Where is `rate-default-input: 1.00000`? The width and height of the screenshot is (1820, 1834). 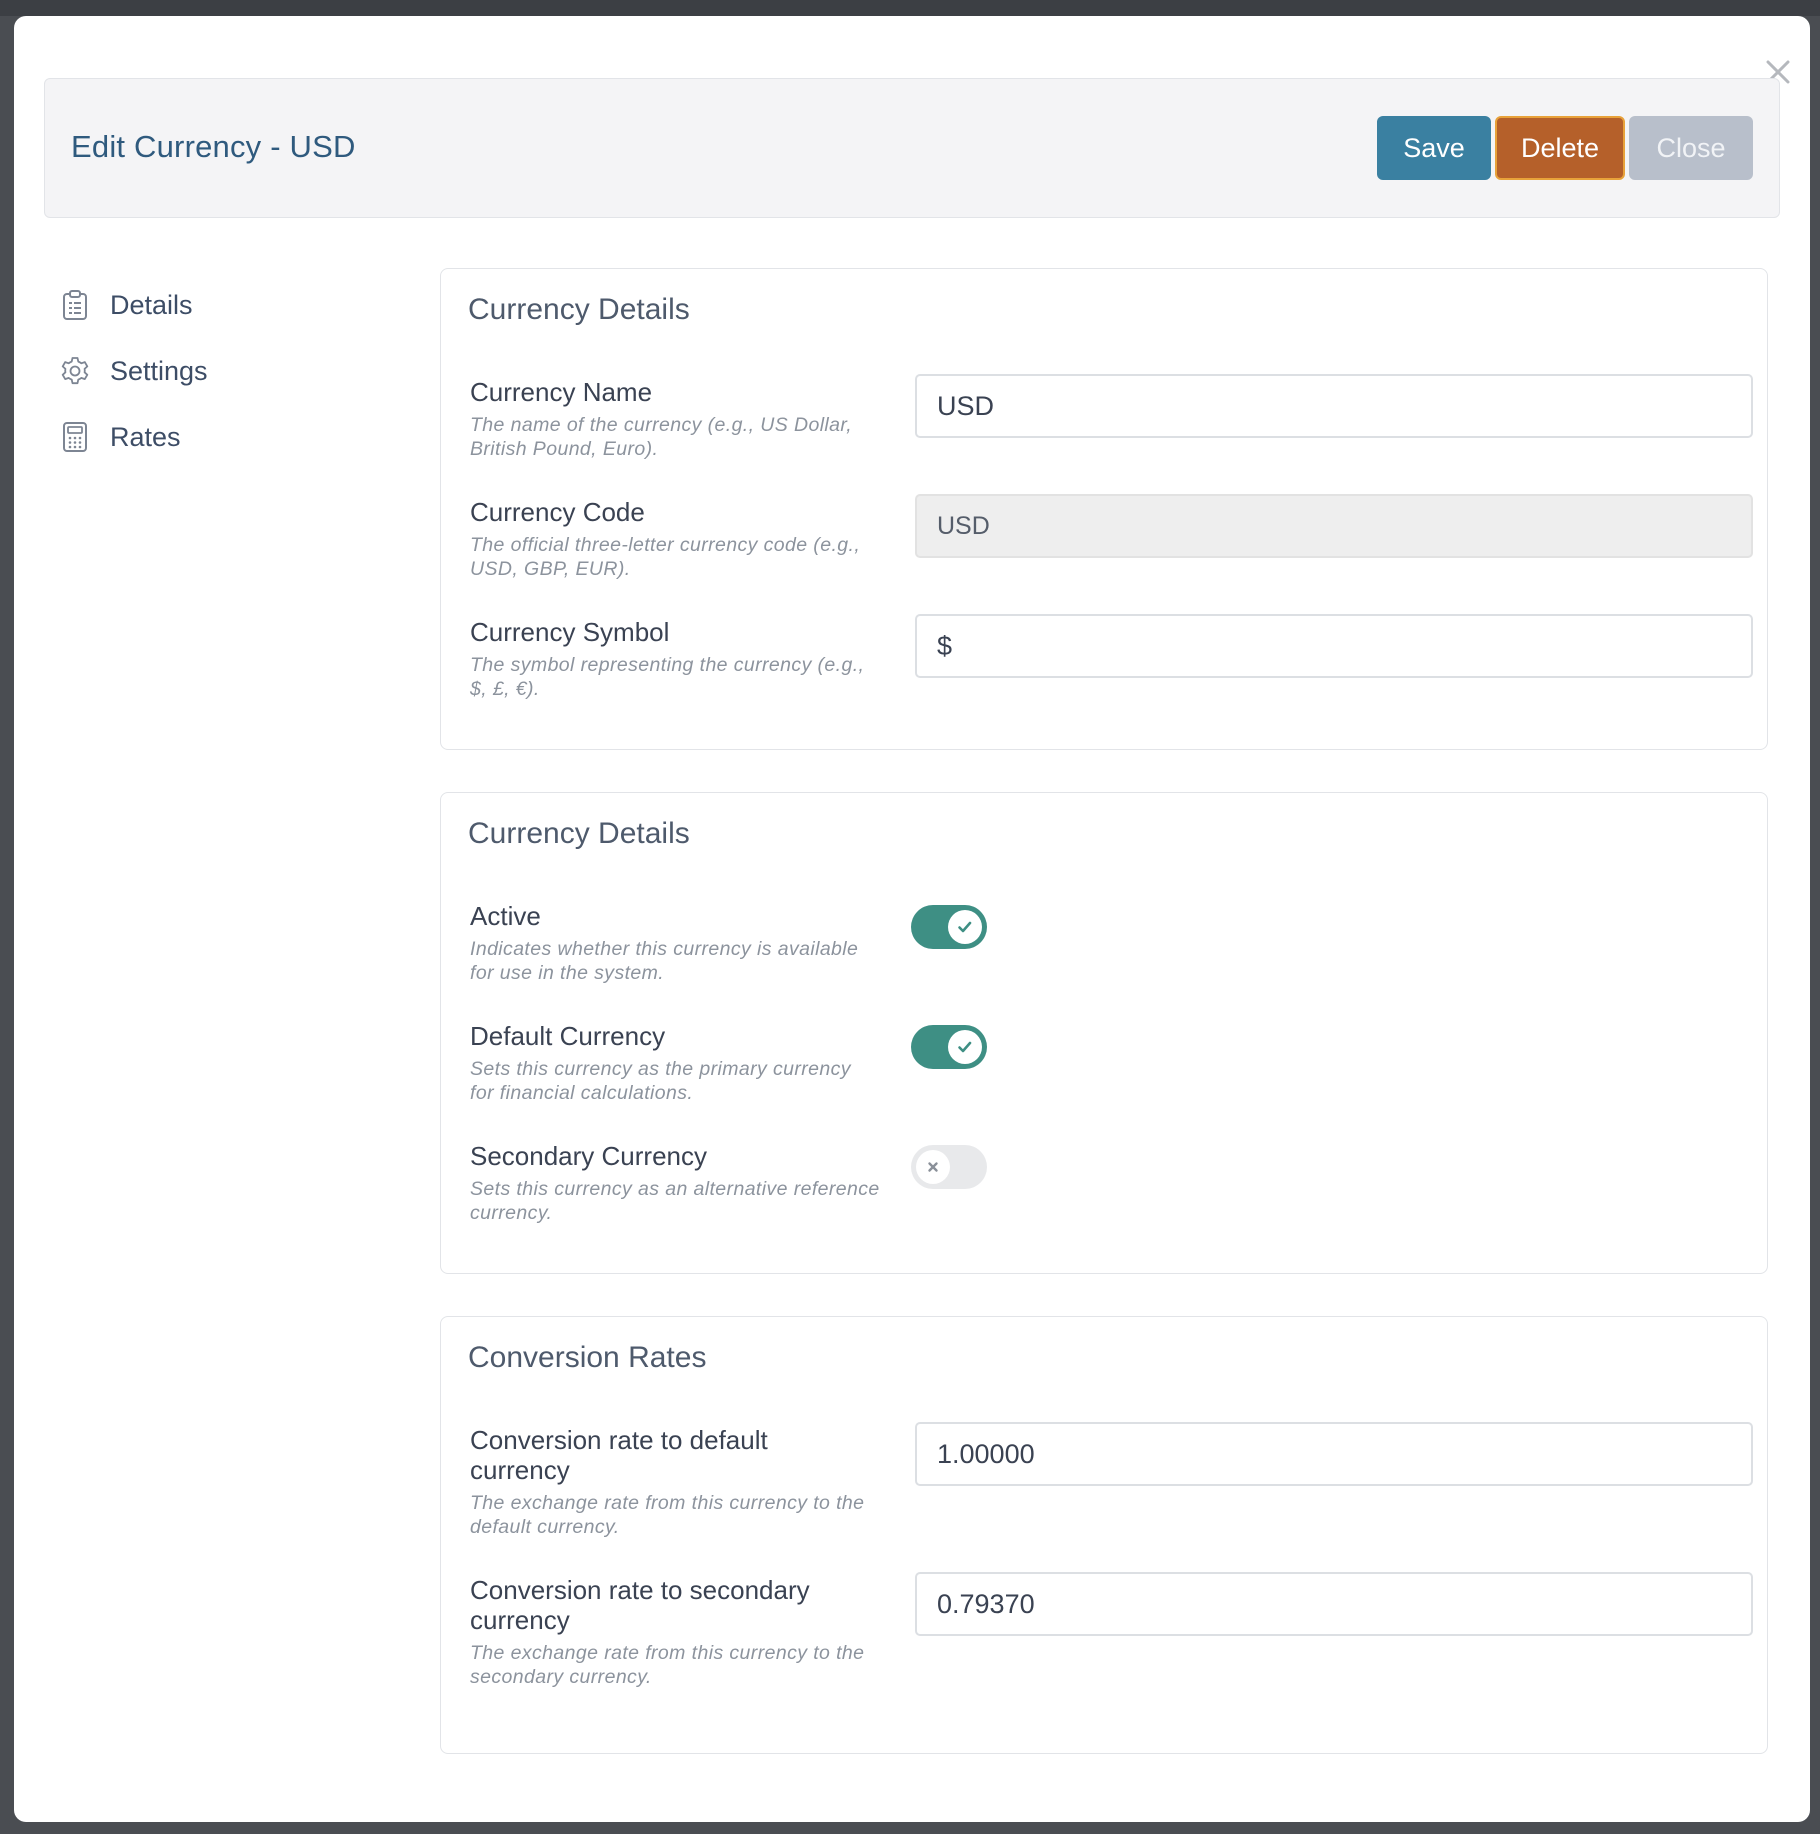 rate-default-input: 1.00000 is located at coordinates (1334, 1454).